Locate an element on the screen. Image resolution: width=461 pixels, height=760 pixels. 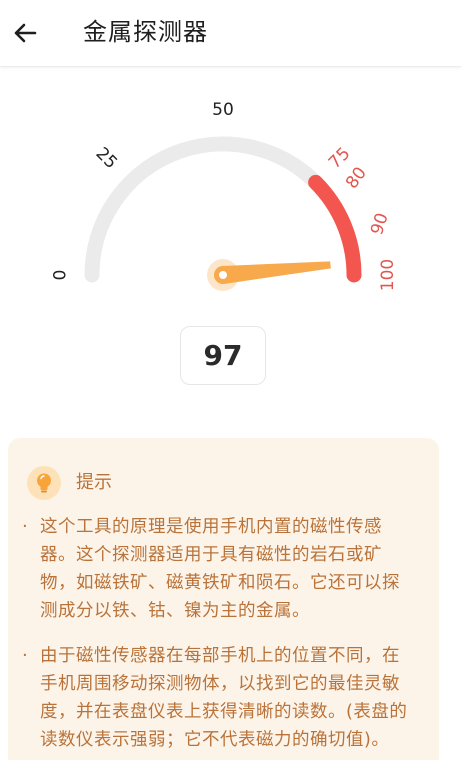
arrow-left-icon is located at coordinates (25, 33).